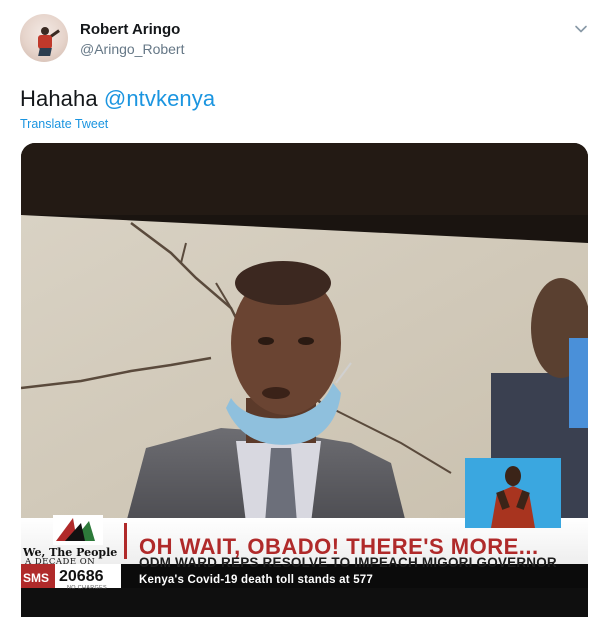 The image size is (598, 617). What do you see at coordinates (159, 98) in the screenshot?
I see `mention-link: @ntvkenya` at bounding box center [159, 98].